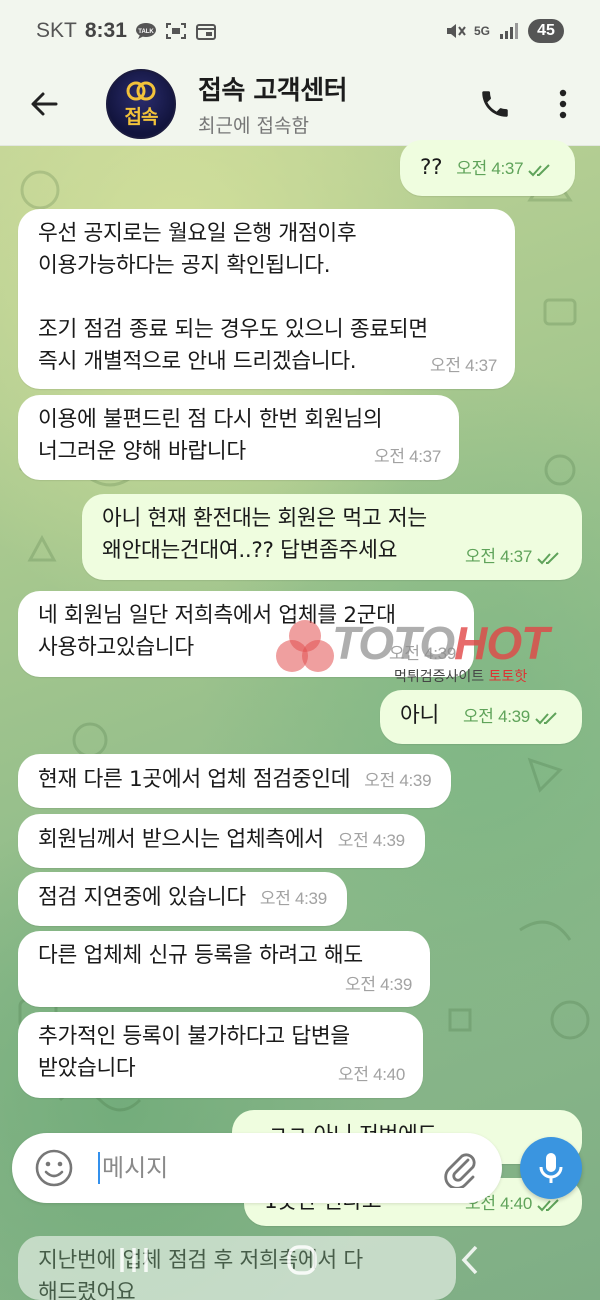 The width and height of the screenshot is (600, 1300). I want to click on voice-record-button, so click(551, 1168).